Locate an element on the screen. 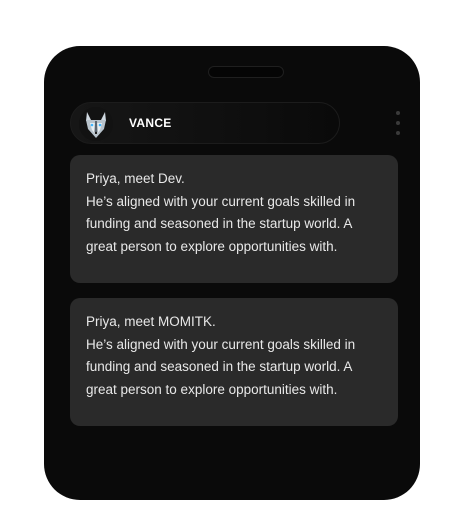 The image size is (469, 532). chat-header: VANCE is located at coordinates (240, 123).